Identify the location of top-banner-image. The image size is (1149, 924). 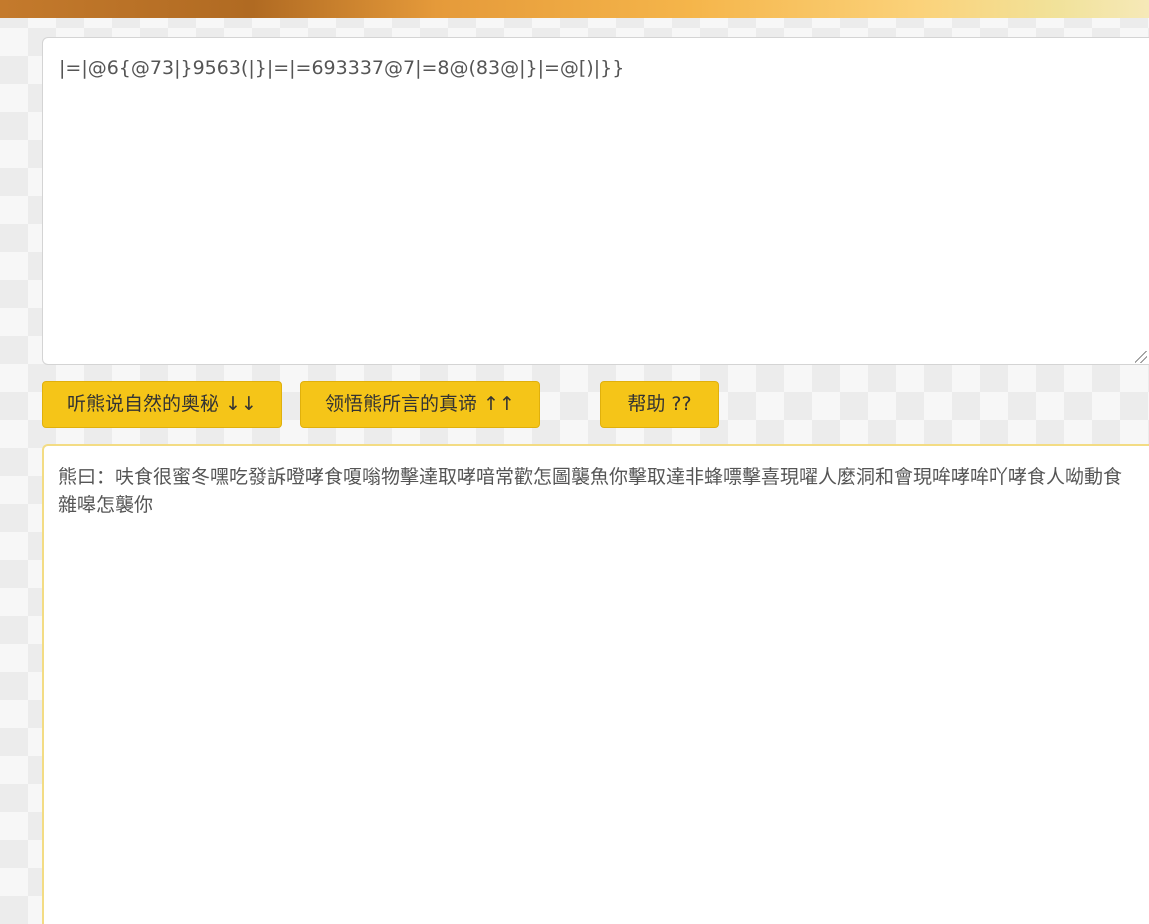
(574, 9).